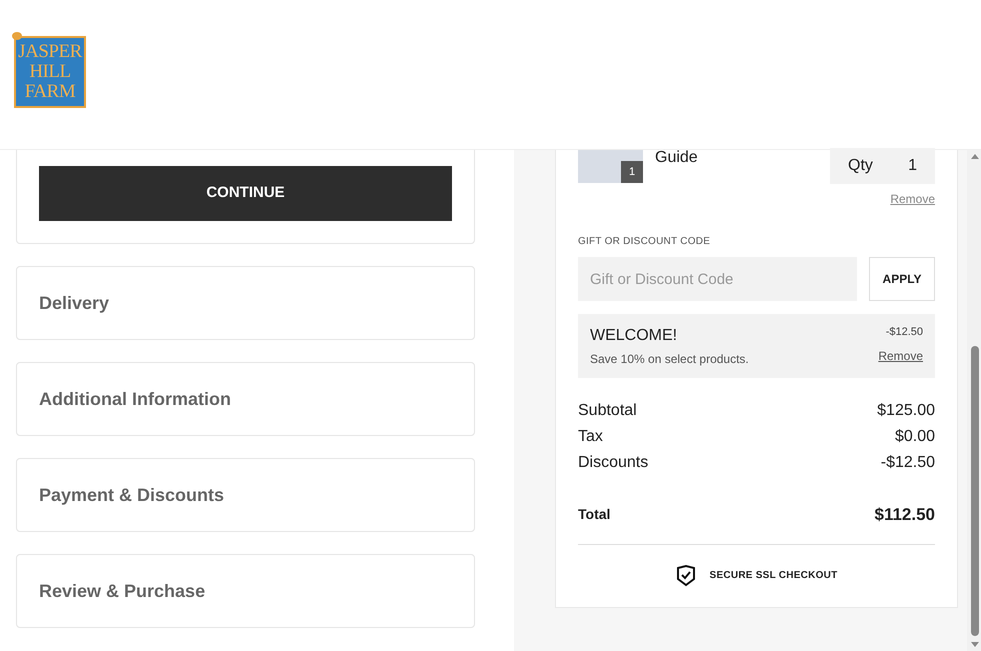 The image size is (981, 651). Describe the element at coordinates (645, 242) in the screenshot. I see `discount-label: GIFT OR DISCOUNT CODE` at that location.